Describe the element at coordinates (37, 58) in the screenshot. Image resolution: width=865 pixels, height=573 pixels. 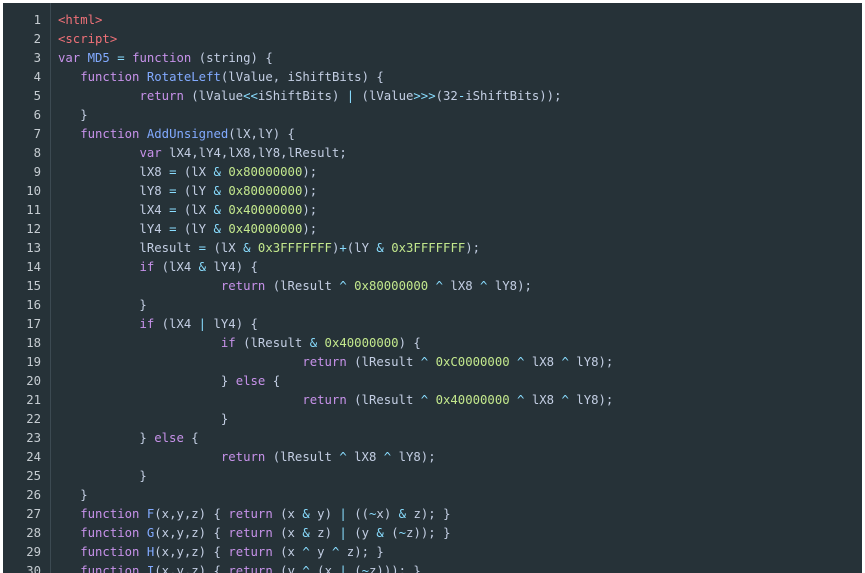
I see `line-number: 3` at that location.